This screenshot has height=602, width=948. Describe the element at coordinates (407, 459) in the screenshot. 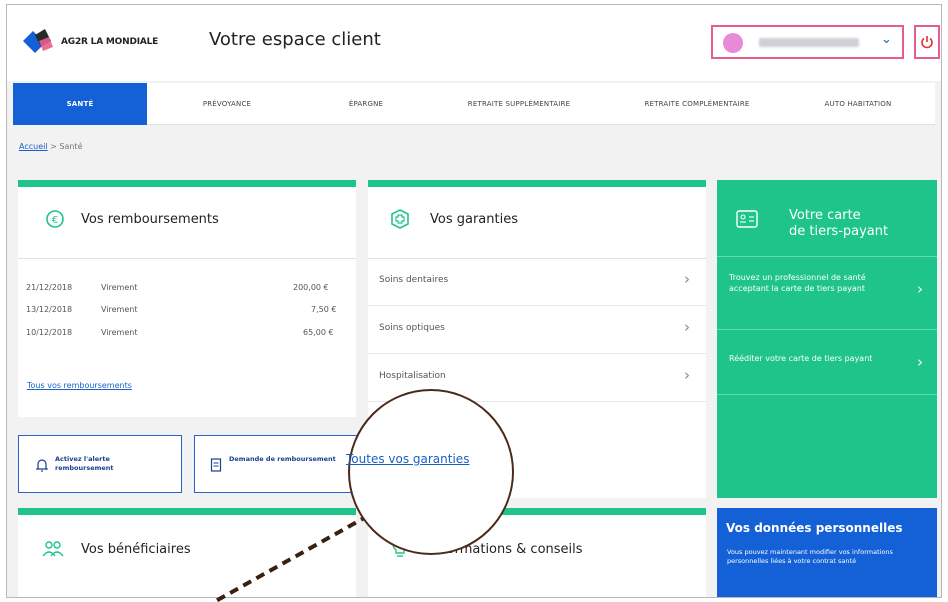

I see `all-garanties-link: Toutes vos garanties` at that location.